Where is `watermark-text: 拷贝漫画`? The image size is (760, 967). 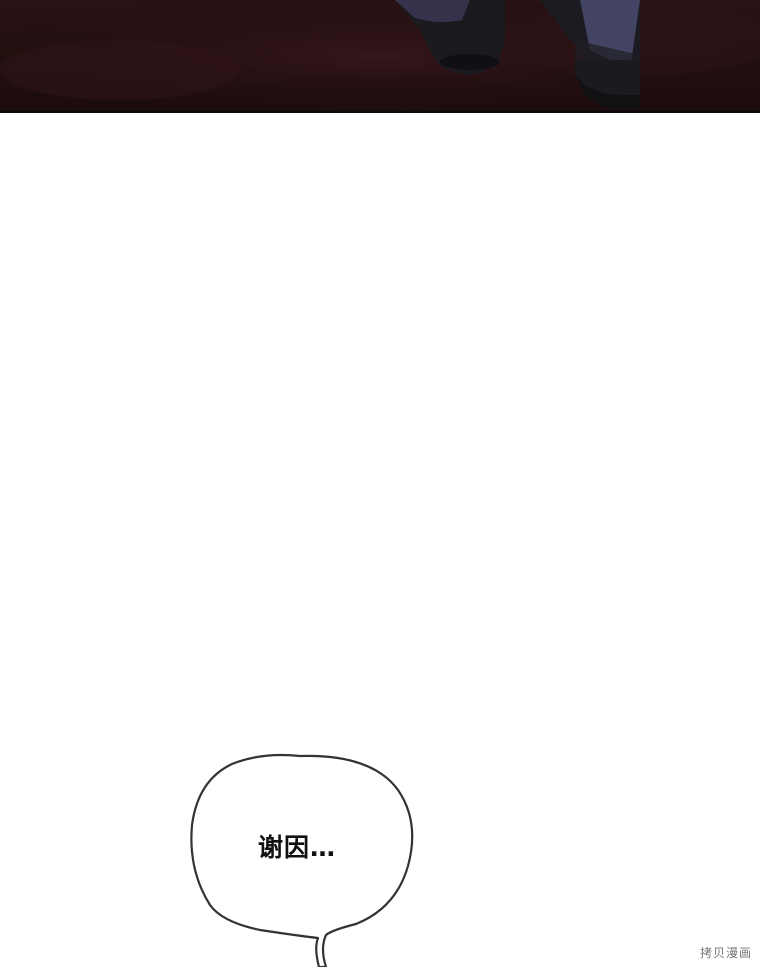 watermark-text: 拷贝漫画 is located at coordinates (725, 953).